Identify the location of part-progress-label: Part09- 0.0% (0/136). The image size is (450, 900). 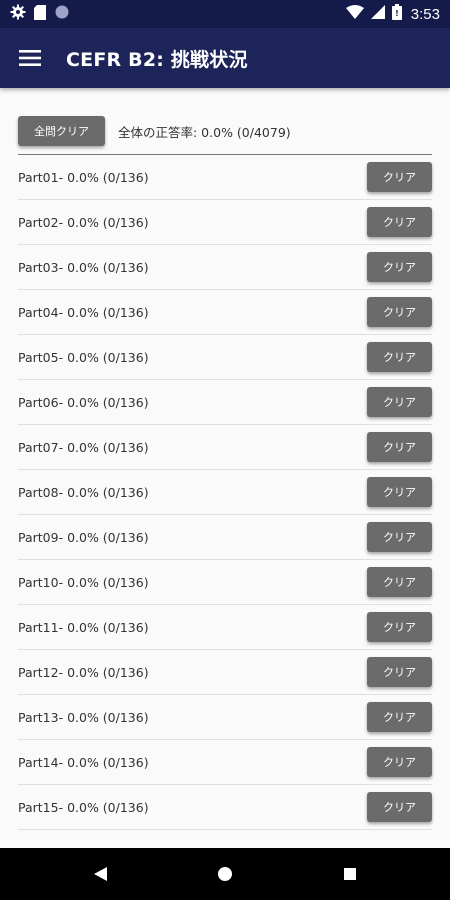
(83, 537).